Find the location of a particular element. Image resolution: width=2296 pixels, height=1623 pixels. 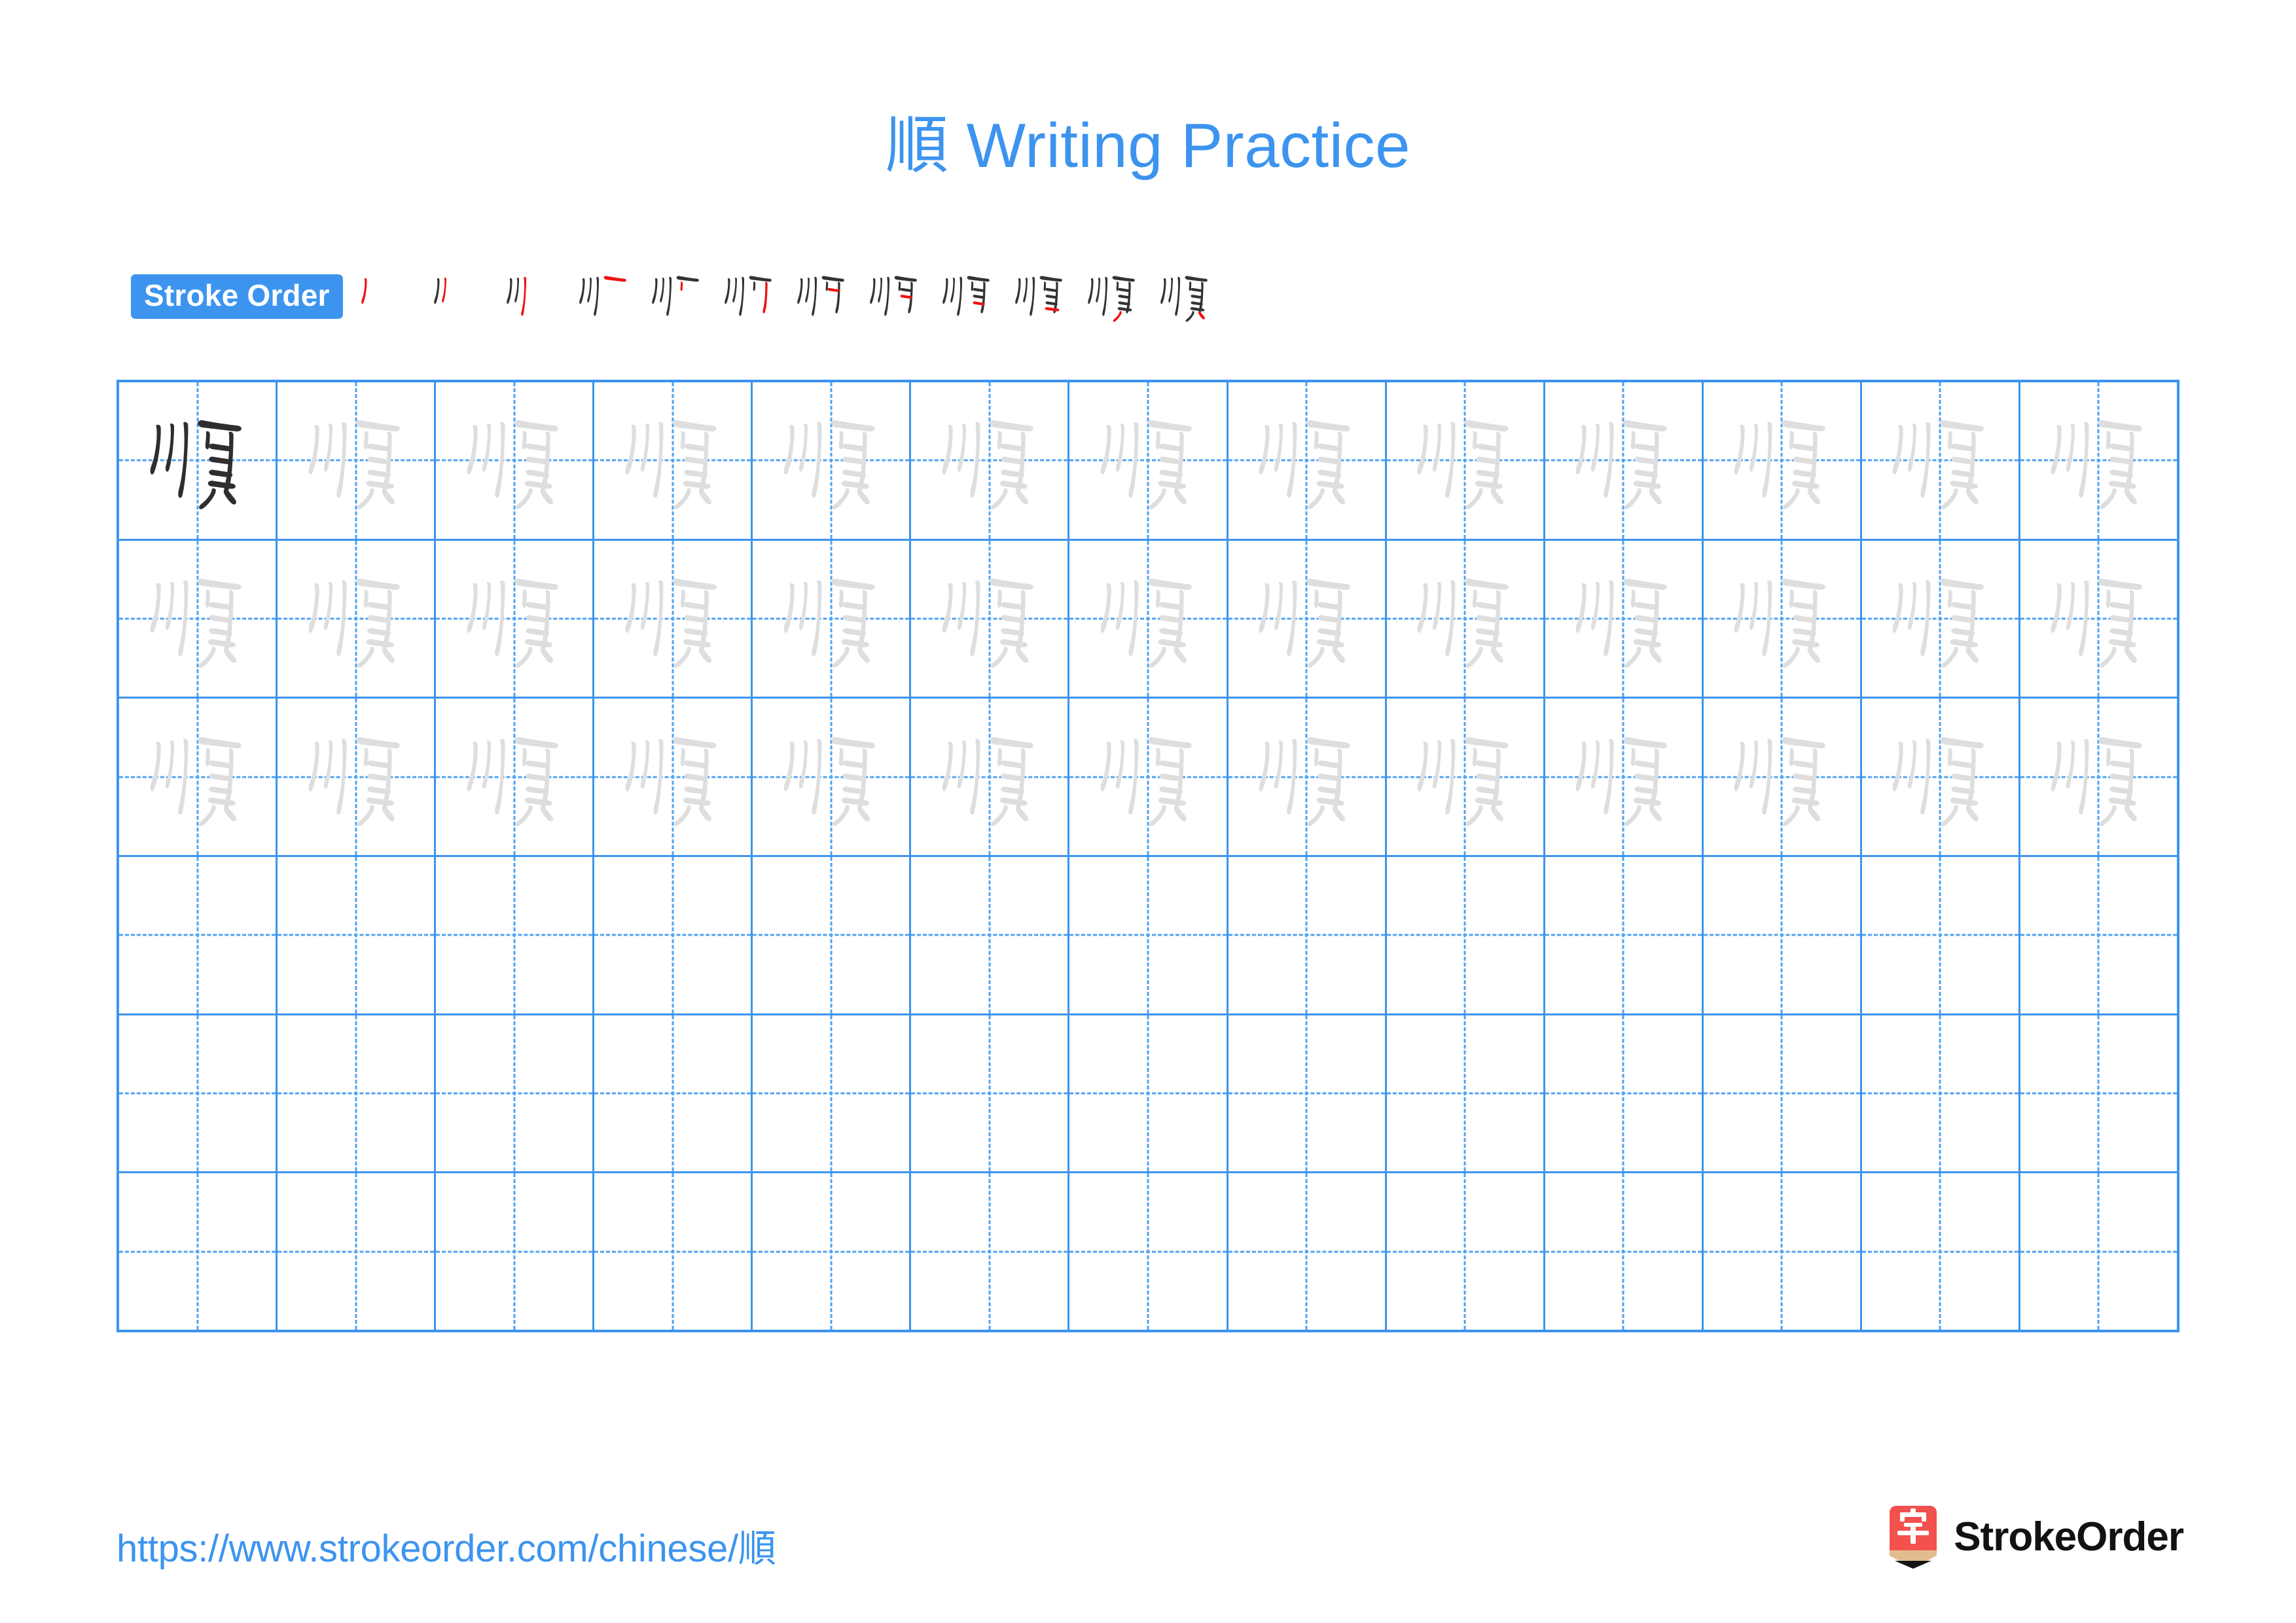

practice-cell-r6-c12 is located at coordinates (1941, 1251).